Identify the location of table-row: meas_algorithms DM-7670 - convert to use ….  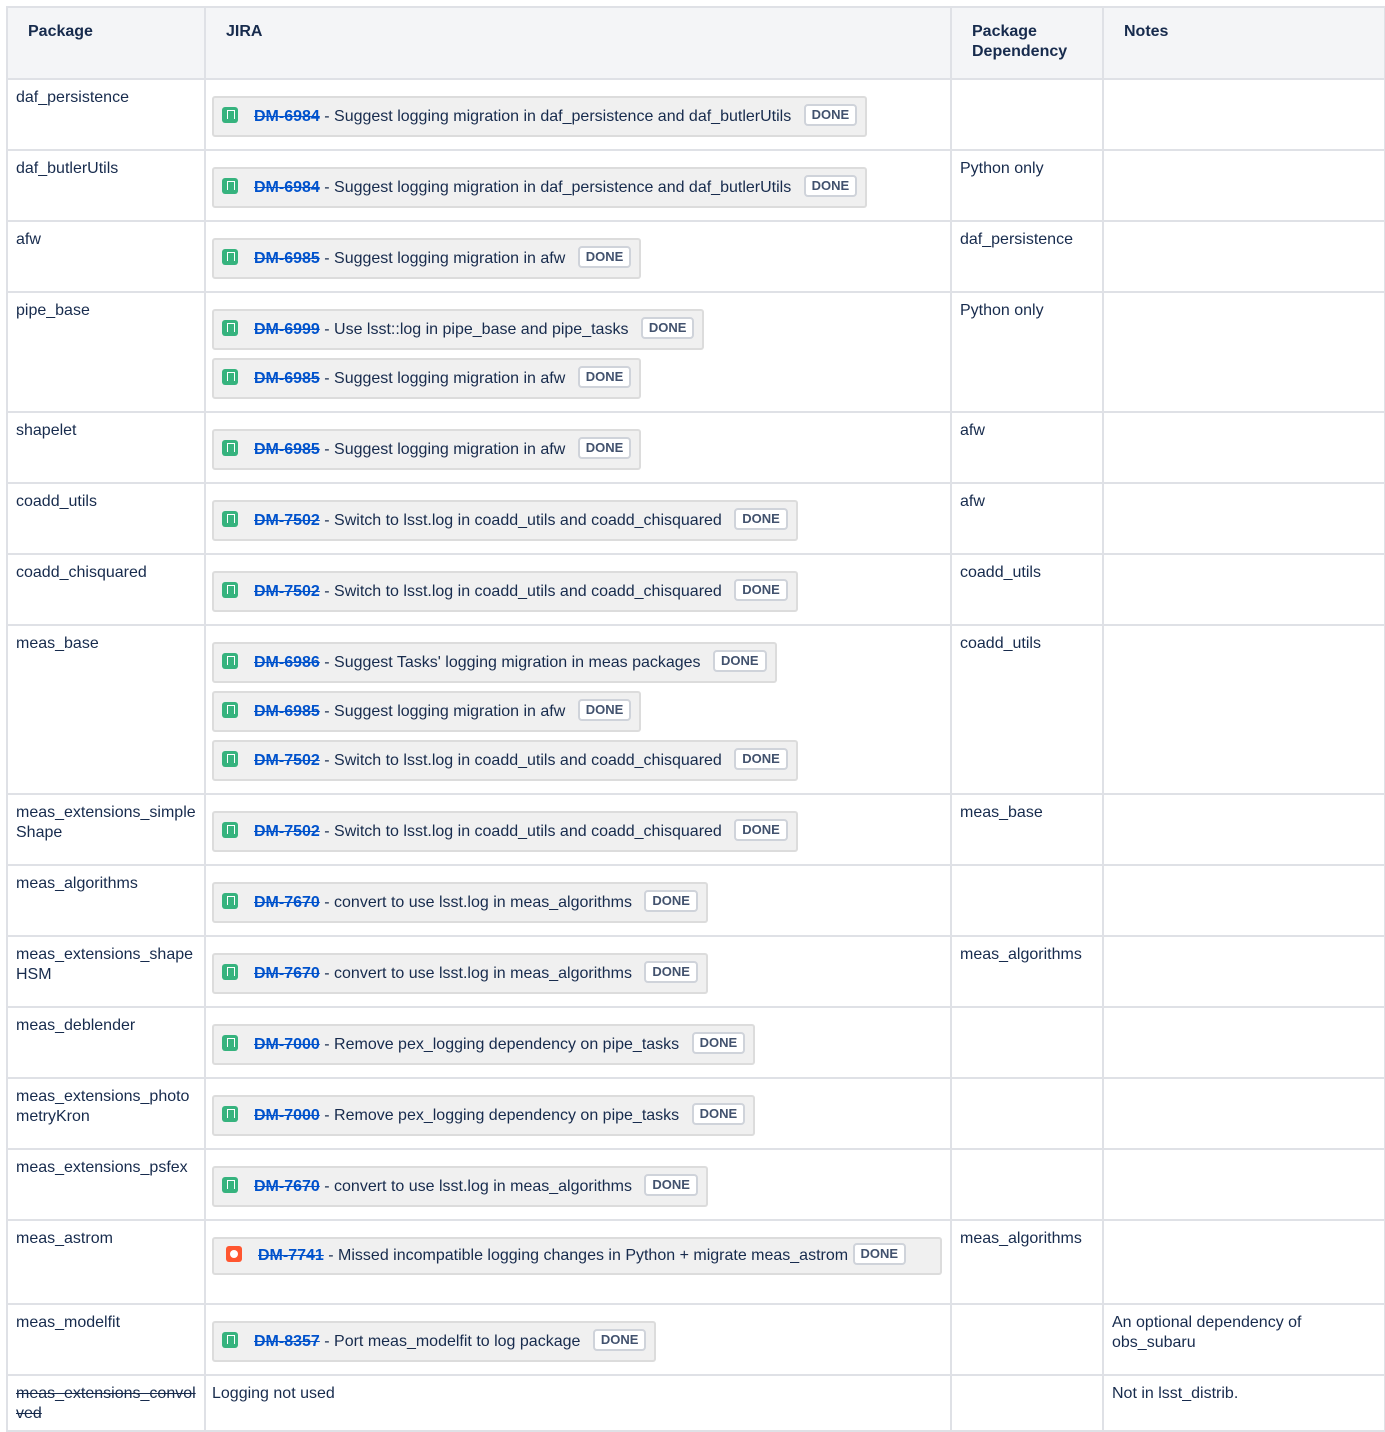
(695, 900).